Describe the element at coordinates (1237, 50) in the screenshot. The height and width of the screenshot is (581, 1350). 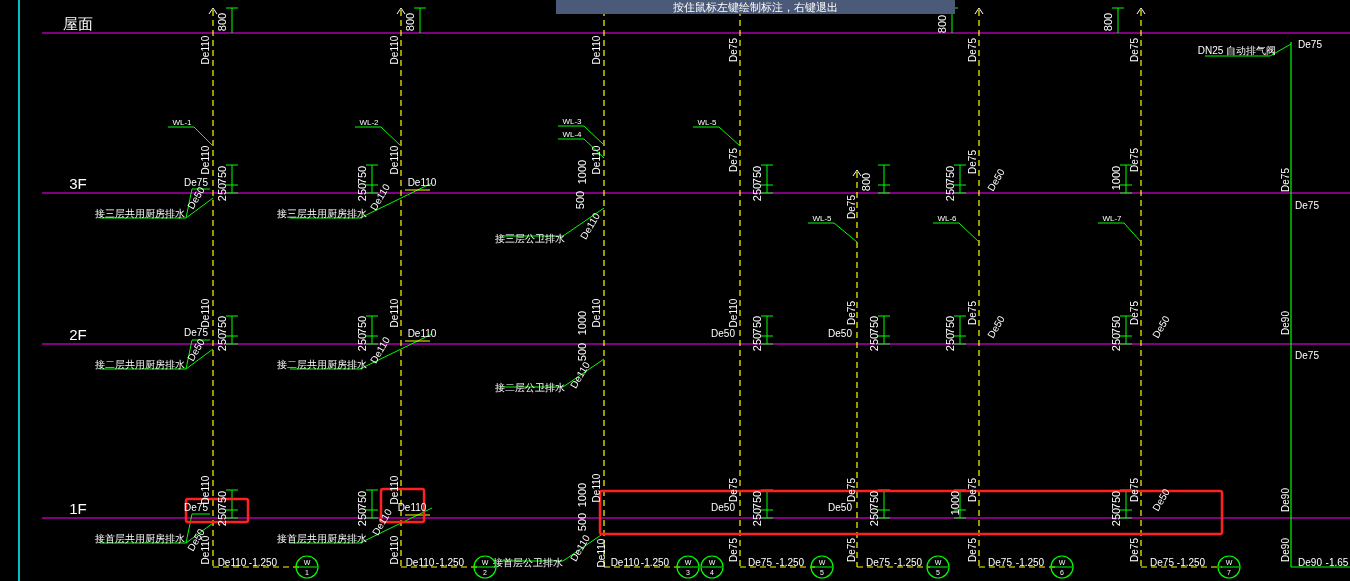
I see `drain-note: DN25 自动排气阀` at that location.